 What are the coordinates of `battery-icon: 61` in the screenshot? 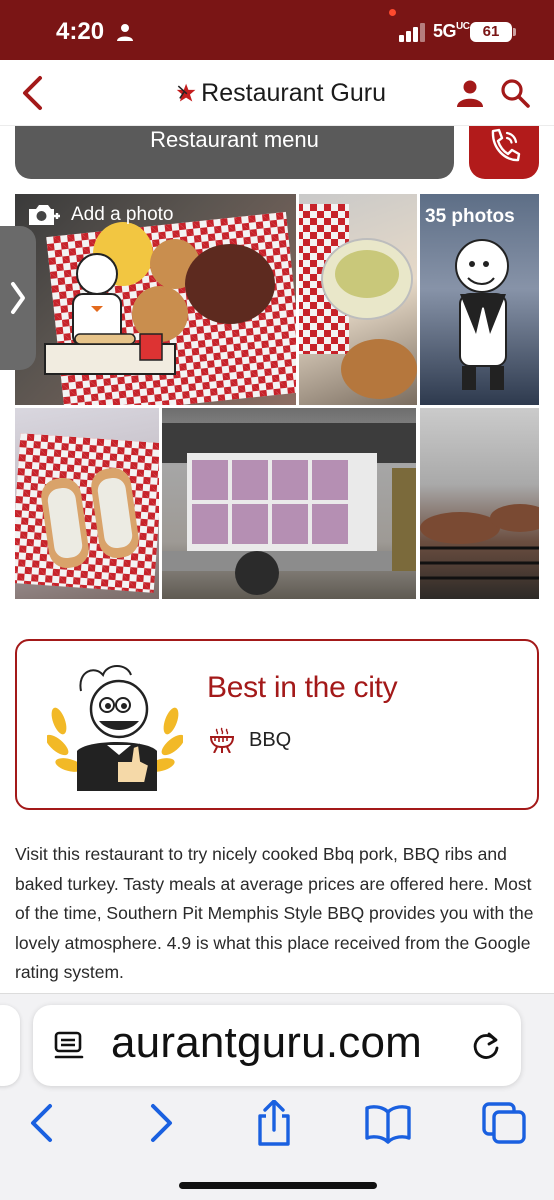 It's located at (491, 32).